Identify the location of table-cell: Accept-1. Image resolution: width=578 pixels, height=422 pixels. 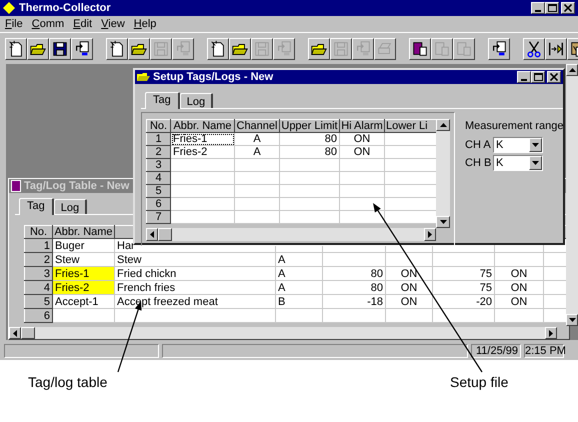
(83, 301).